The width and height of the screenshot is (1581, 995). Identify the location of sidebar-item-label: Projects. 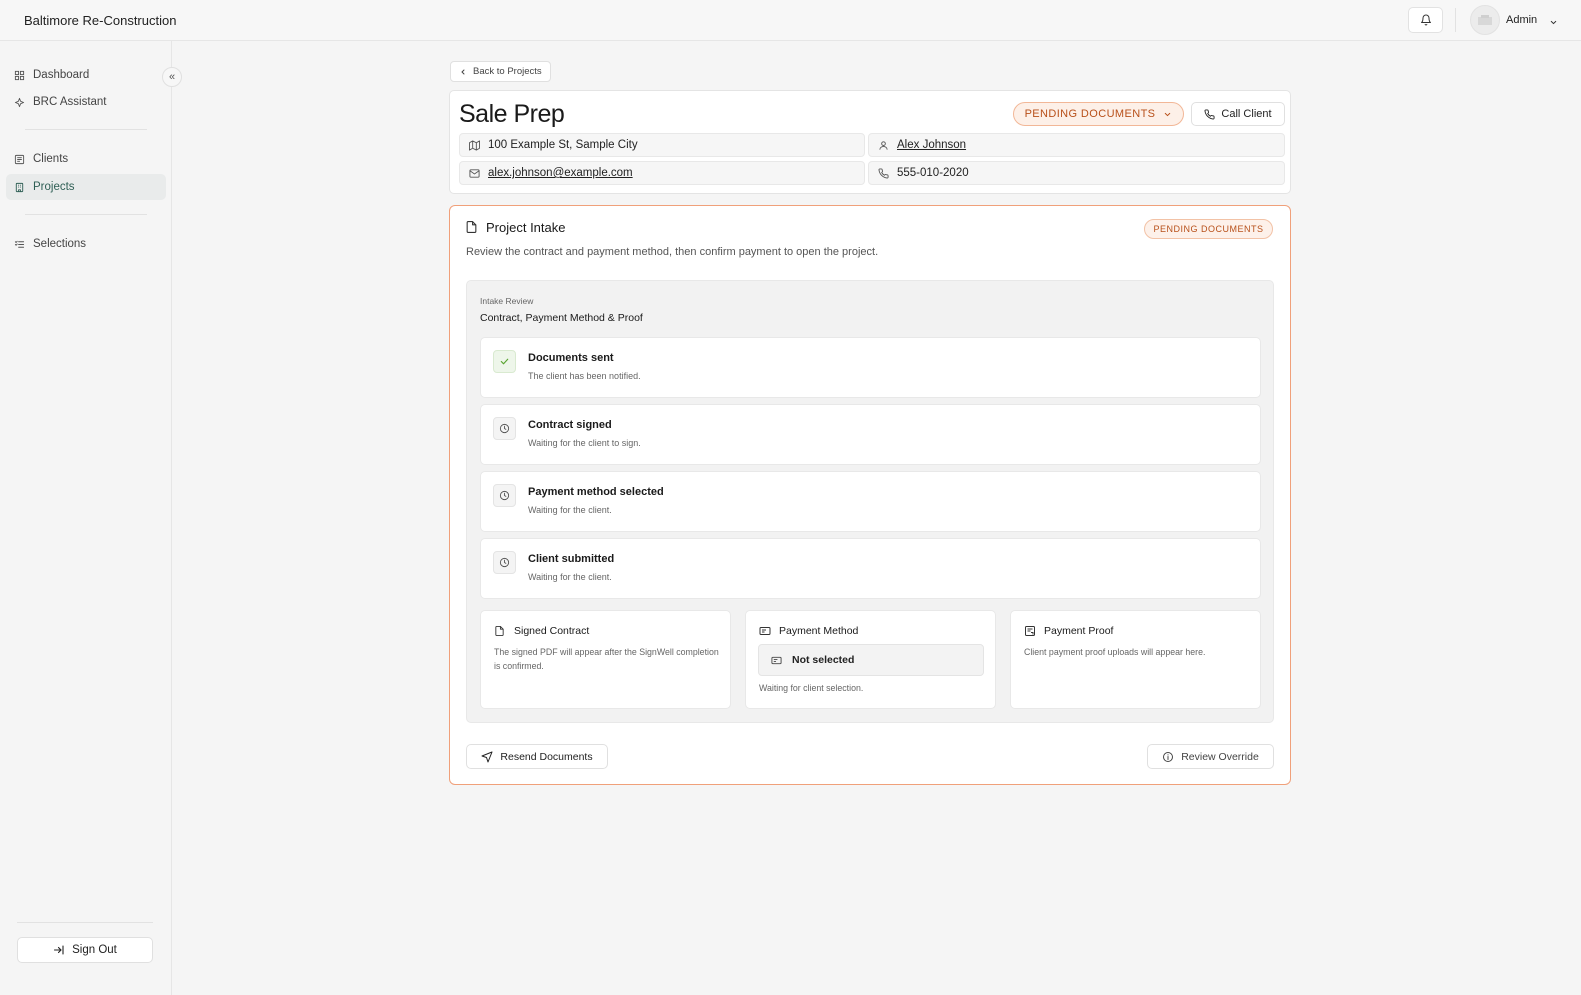
(54, 187).